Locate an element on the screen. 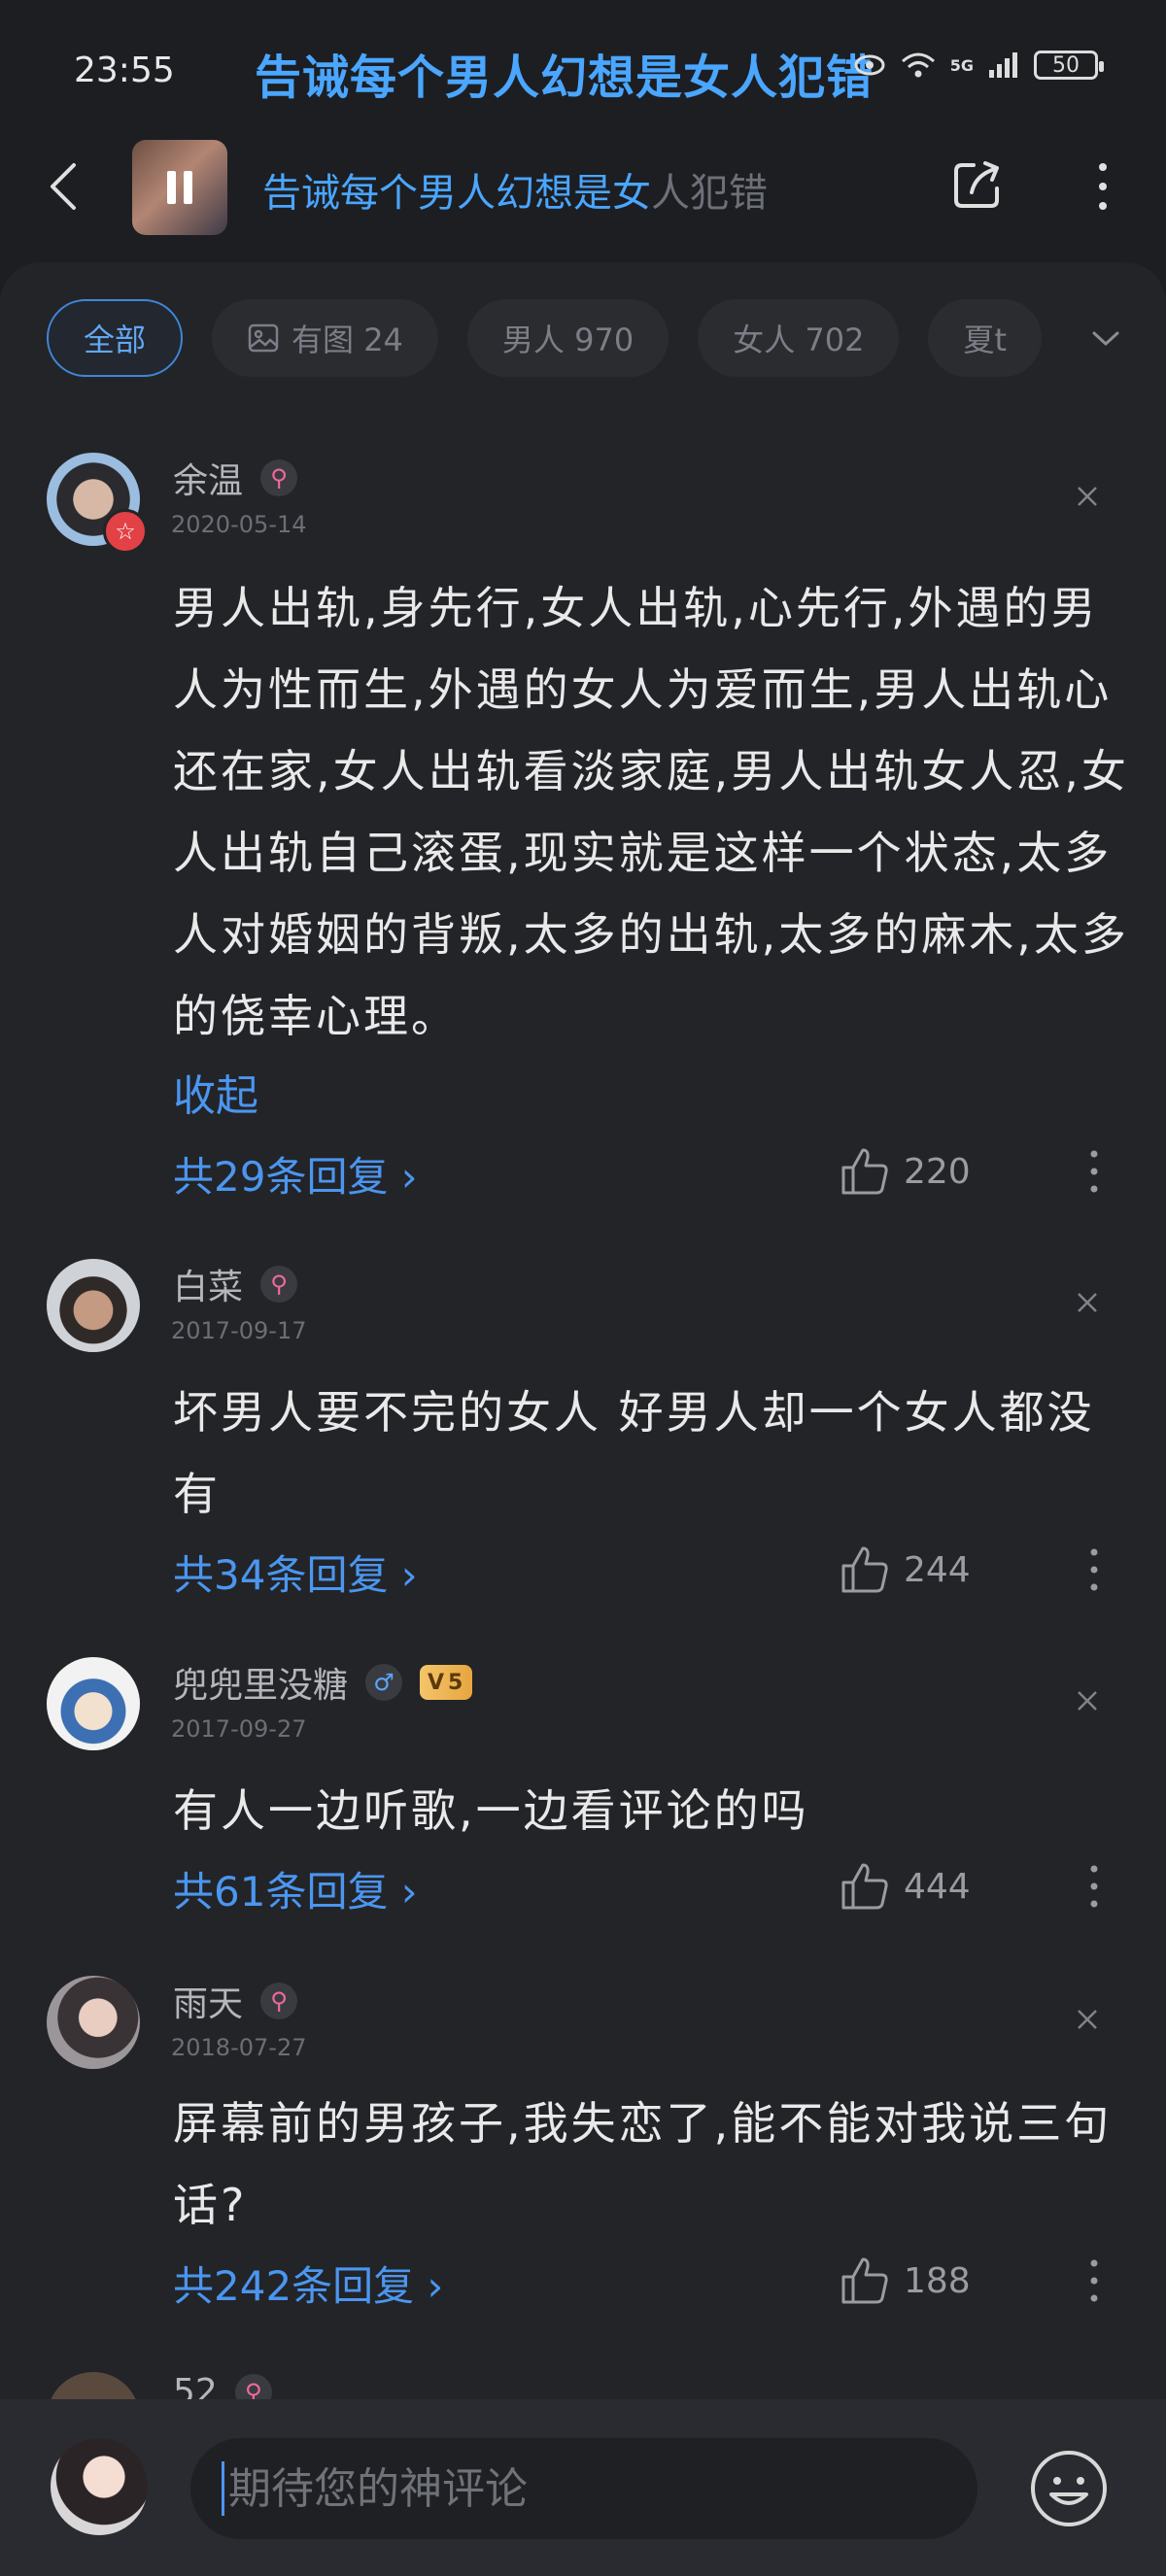 The image size is (1166, 2576). now-playing-marquee: 告诫每个男人幻想是女人犯错 is located at coordinates (564, 78).